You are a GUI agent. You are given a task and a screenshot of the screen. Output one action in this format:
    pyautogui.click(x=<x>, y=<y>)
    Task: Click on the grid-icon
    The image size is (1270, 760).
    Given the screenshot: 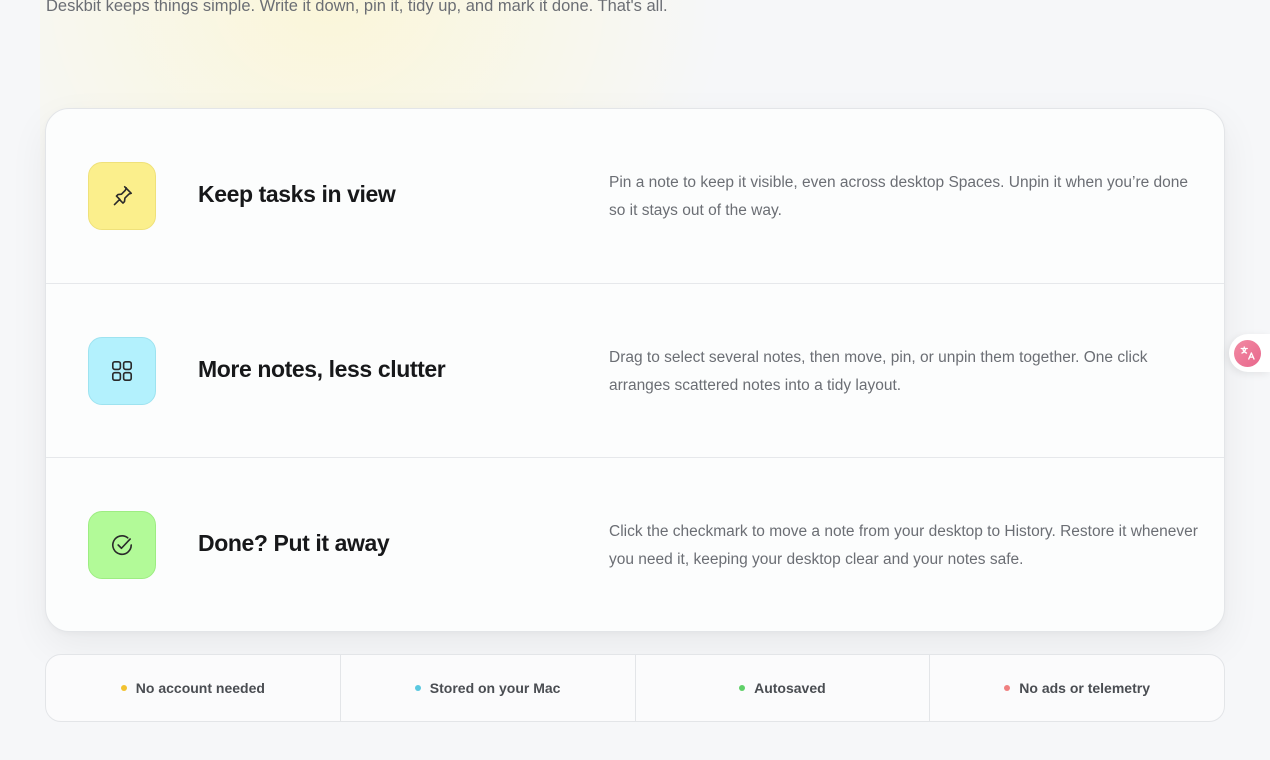 What is the action you would take?
    pyautogui.click(x=122, y=370)
    